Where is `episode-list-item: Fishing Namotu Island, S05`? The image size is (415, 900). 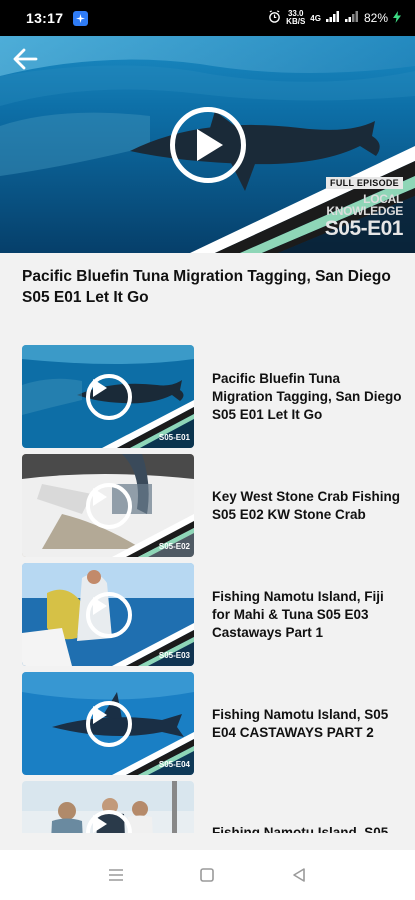
episode-list-item: Fishing Namotu Island, S05 is located at coordinates (212, 807).